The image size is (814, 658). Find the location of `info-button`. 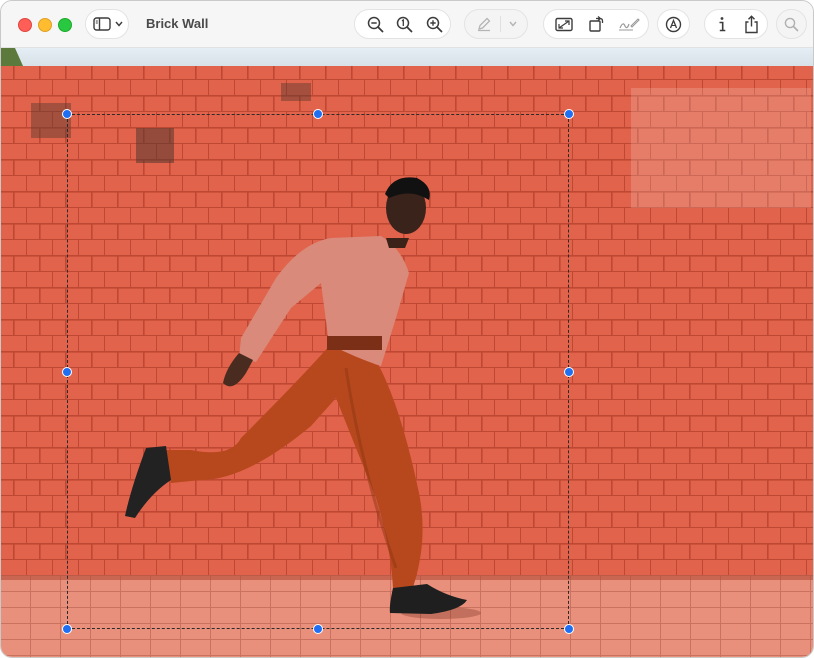

info-button is located at coordinates (722, 24).